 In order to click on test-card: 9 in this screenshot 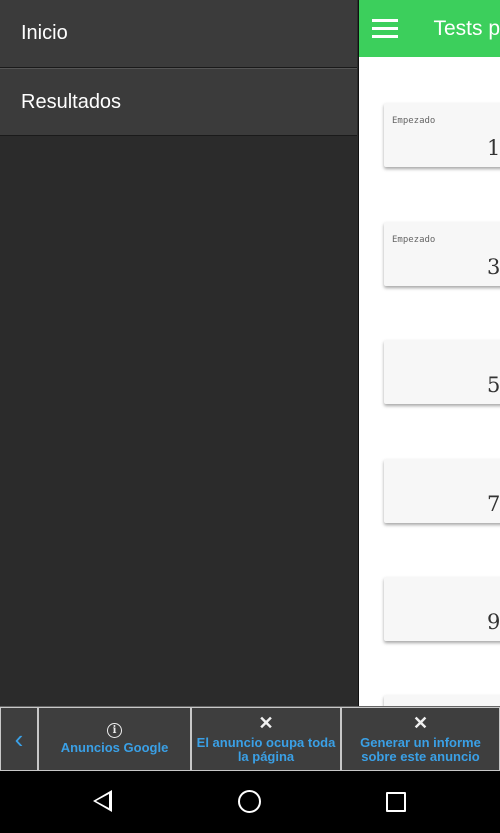, I will do `click(442, 609)`.